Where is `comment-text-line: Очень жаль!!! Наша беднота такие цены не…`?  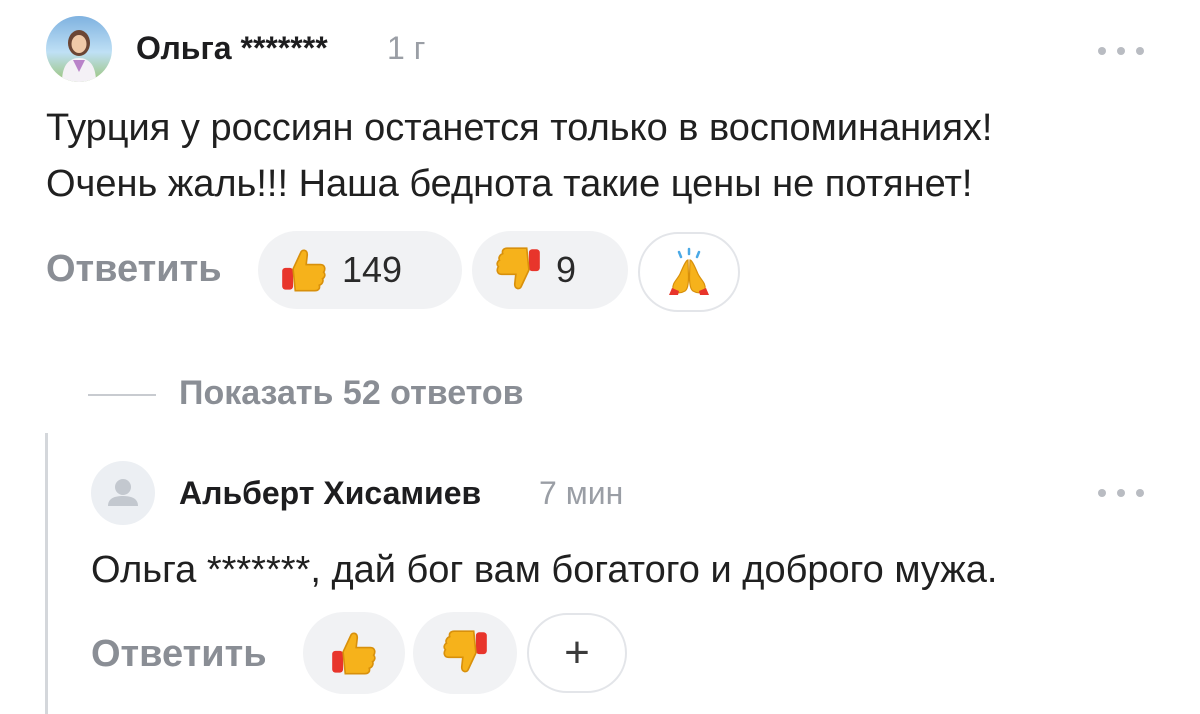 comment-text-line: Очень жаль!!! Наша беднота такие цены не… is located at coordinates (509, 184).